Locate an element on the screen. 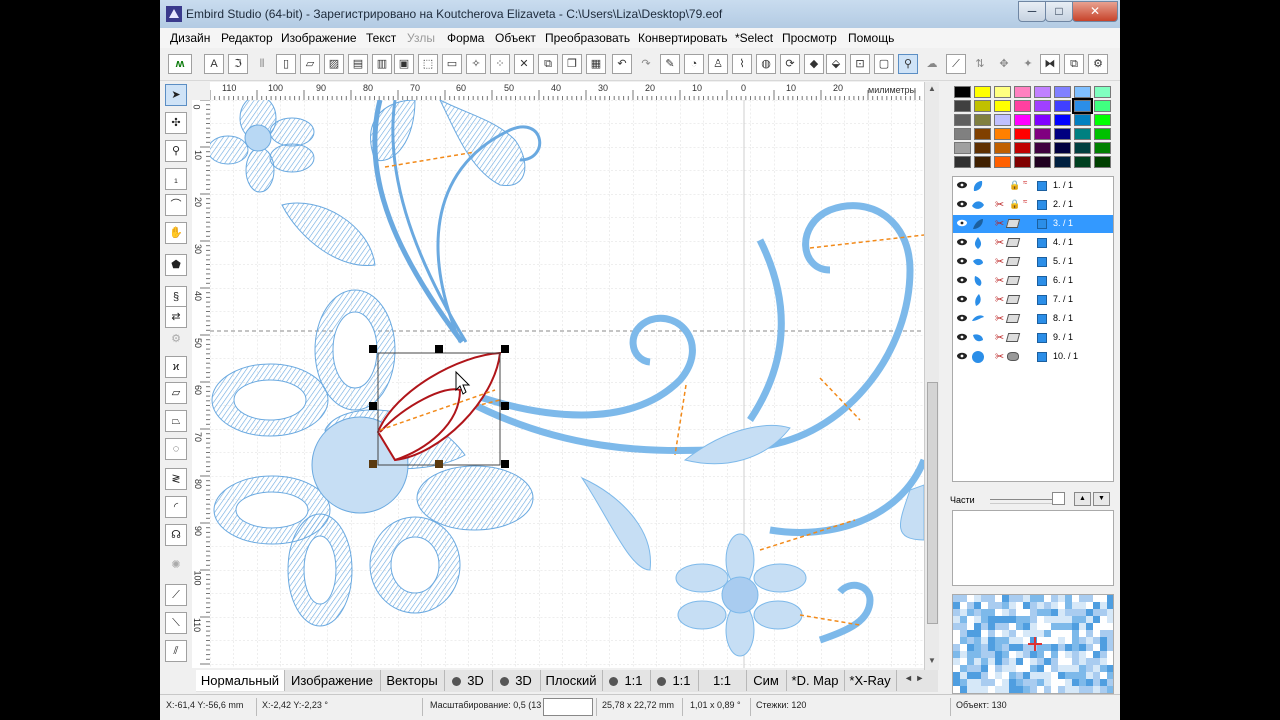 The image size is (1280, 720). settings-tool-icon: ⚙ is located at coordinates (176, 339).